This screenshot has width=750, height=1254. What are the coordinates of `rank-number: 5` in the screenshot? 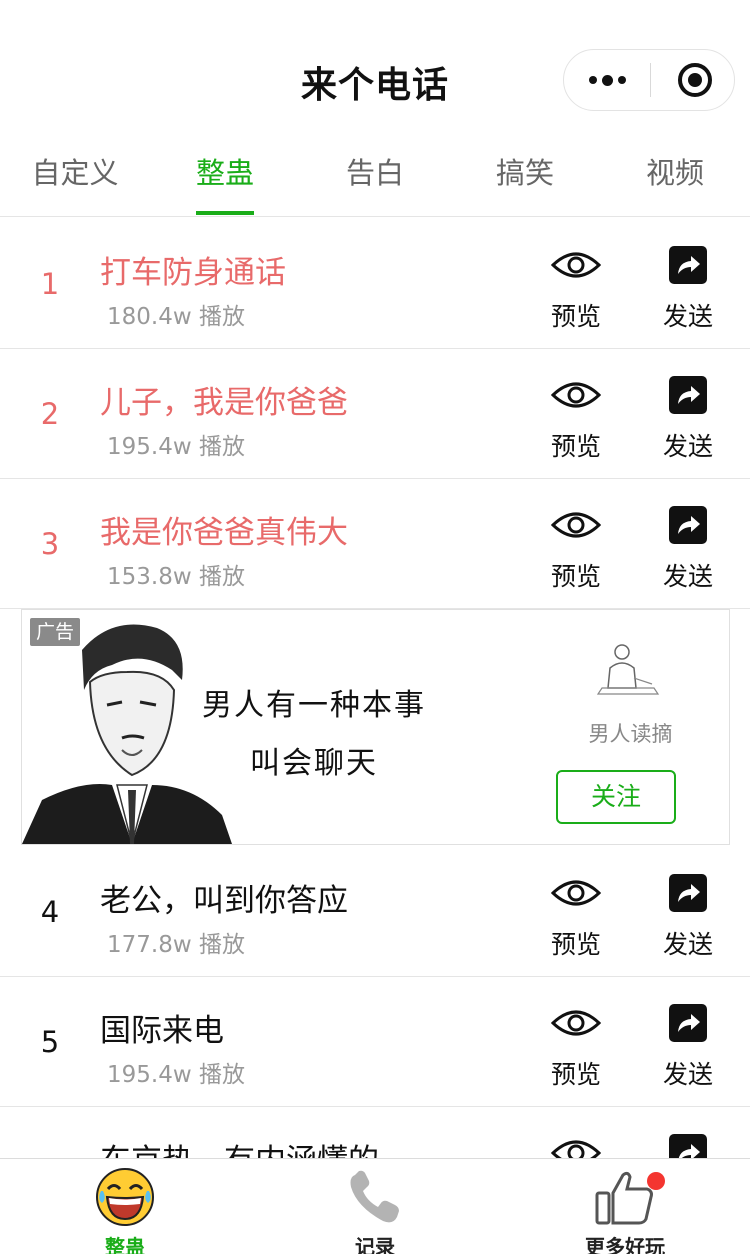 It's located at (50, 1042).